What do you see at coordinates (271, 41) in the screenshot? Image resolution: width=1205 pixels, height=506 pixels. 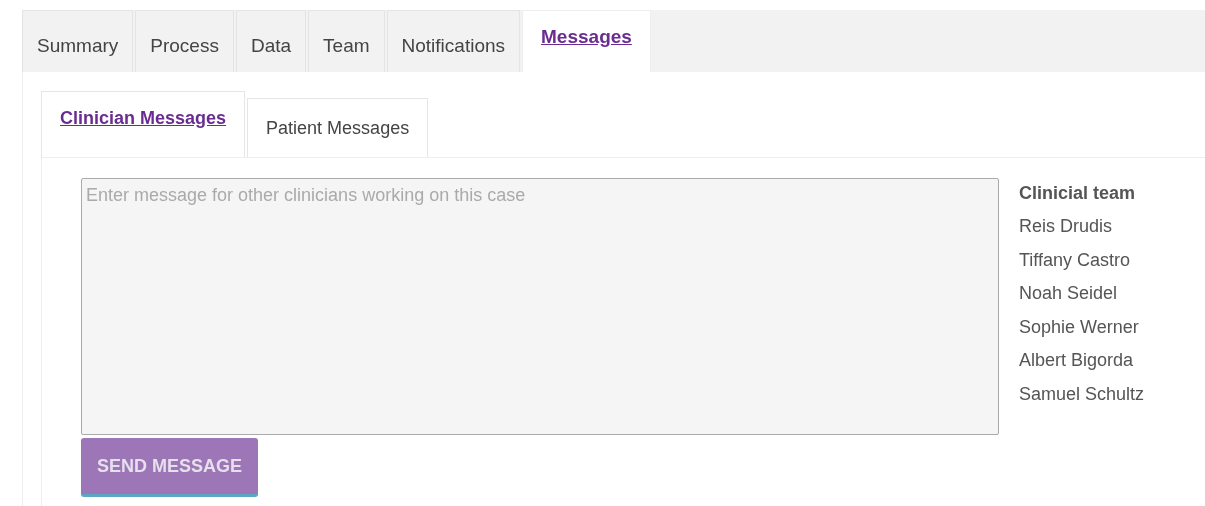 I see `tab: Data` at bounding box center [271, 41].